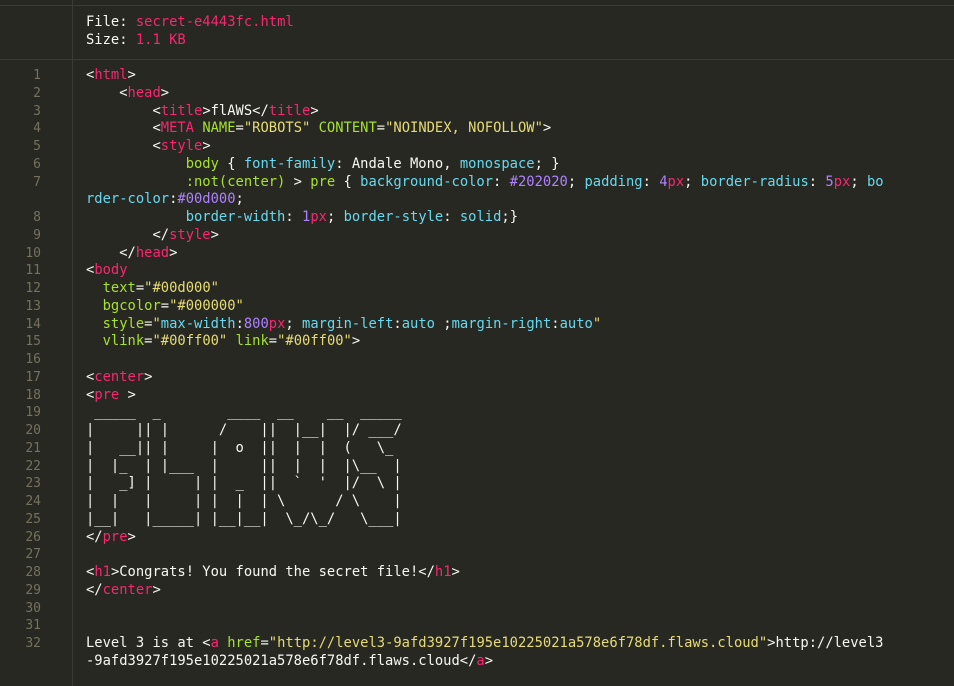 This screenshot has width=954, height=686. Describe the element at coordinates (33, 608) in the screenshot. I see `line-number: 30` at that location.